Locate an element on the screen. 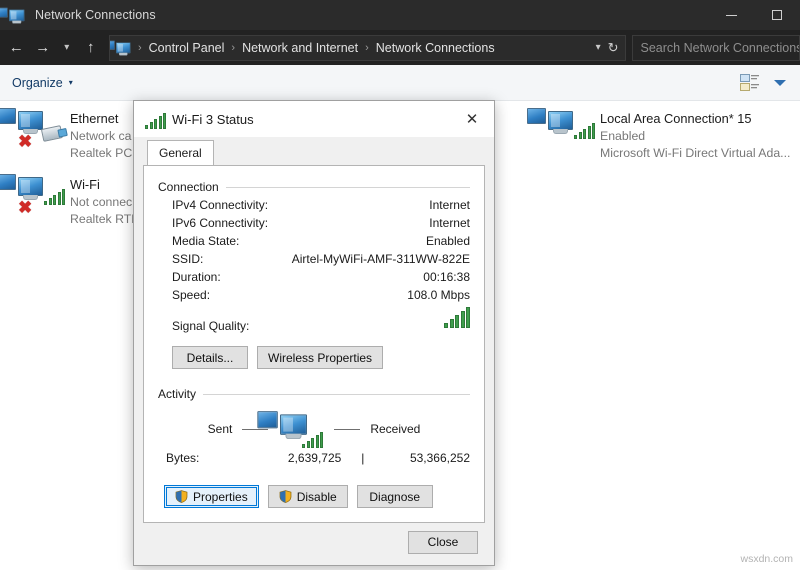  watermark: wsxdn.com is located at coordinates (766, 559).